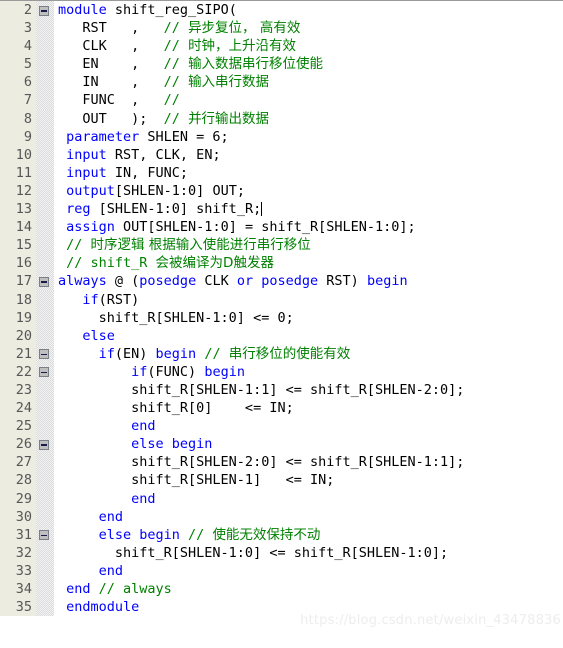 This screenshot has height=648, width=563. I want to click on code-line: 15 // 时序逻辑 根据输入使能进行串行移位, so click(281, 245).